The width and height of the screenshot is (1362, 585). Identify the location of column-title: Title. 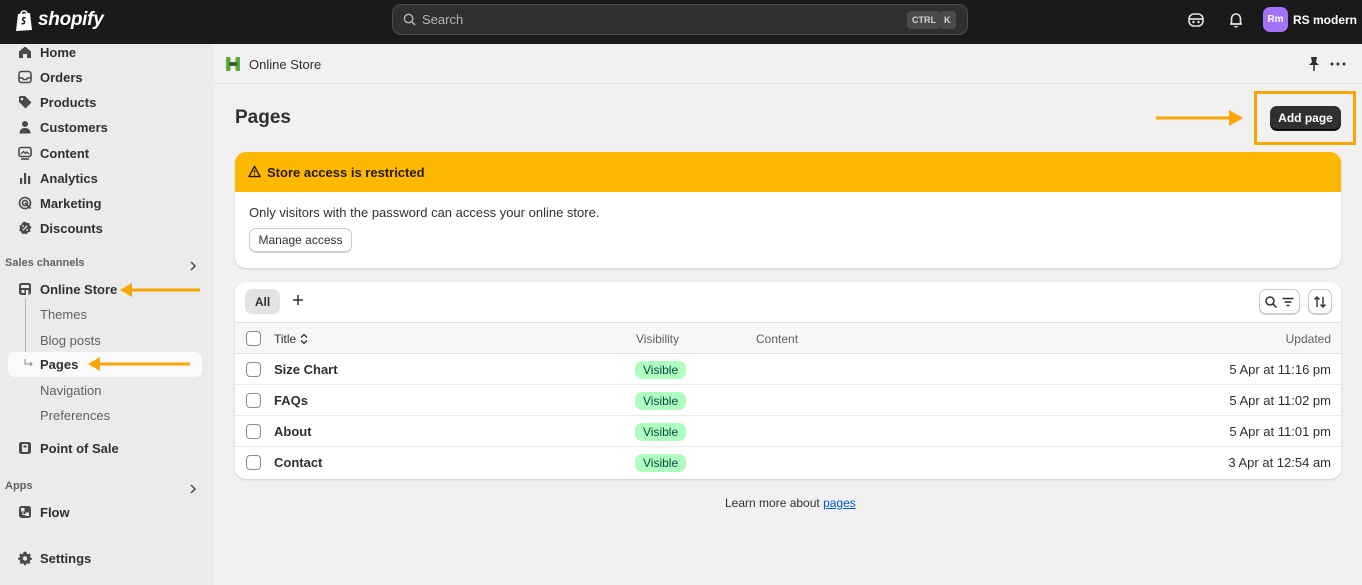
(291, 339).